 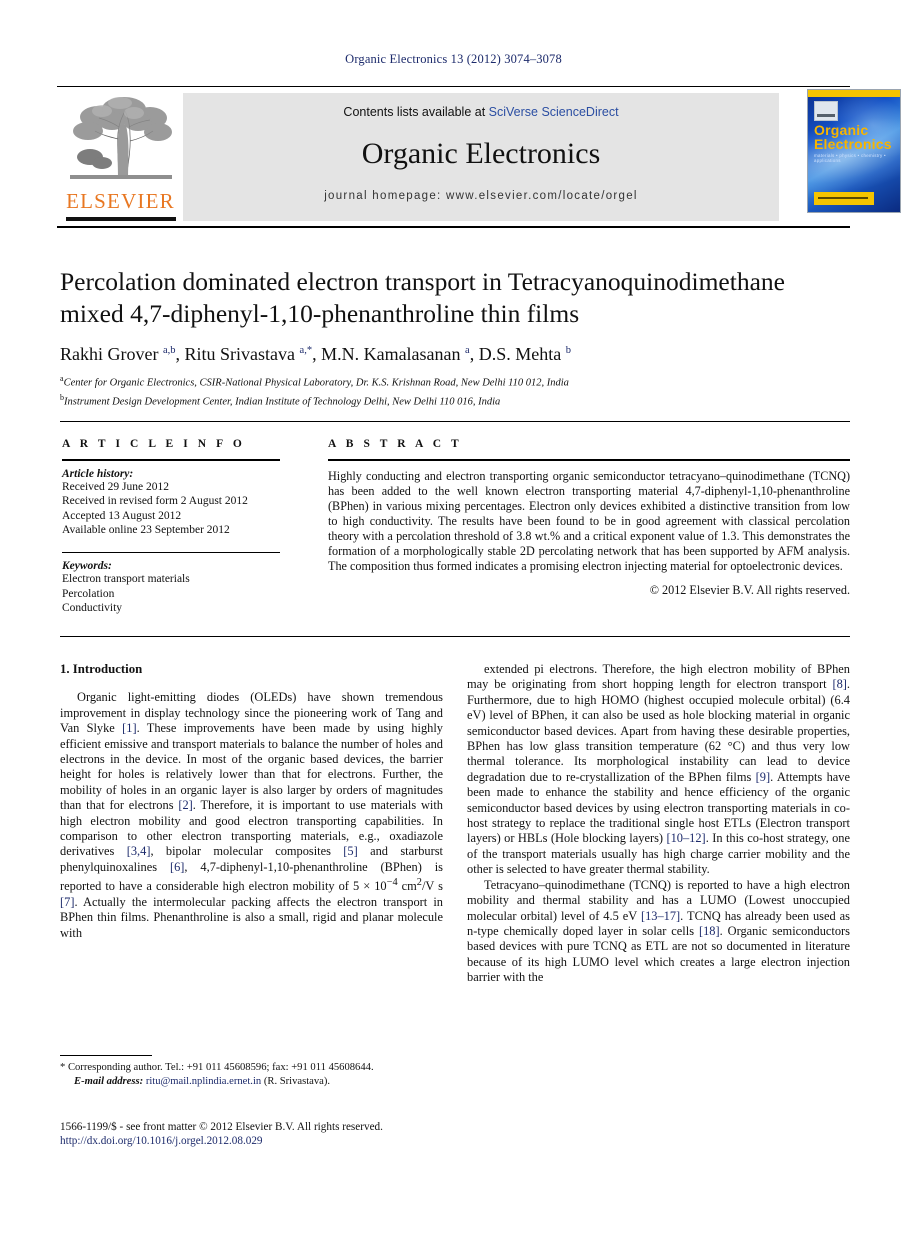 What do you see at coordinates (88, 593) in the screenshot?
I see `keyword-item: Percolation` at bounding box center [88, 593].